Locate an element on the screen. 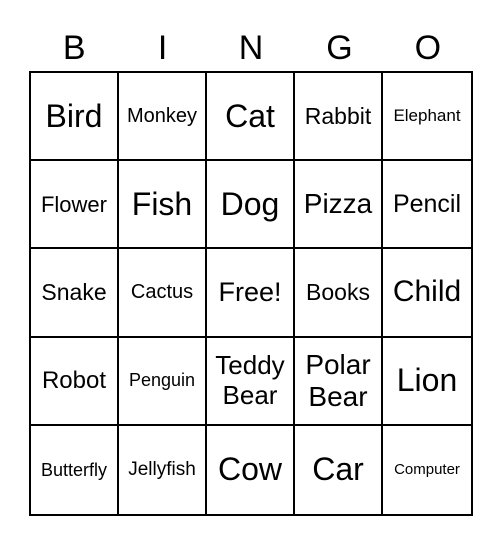 This screenshot has height=544, width=501. bingo-cell-text: Free! is located at coordinates (250, 291).